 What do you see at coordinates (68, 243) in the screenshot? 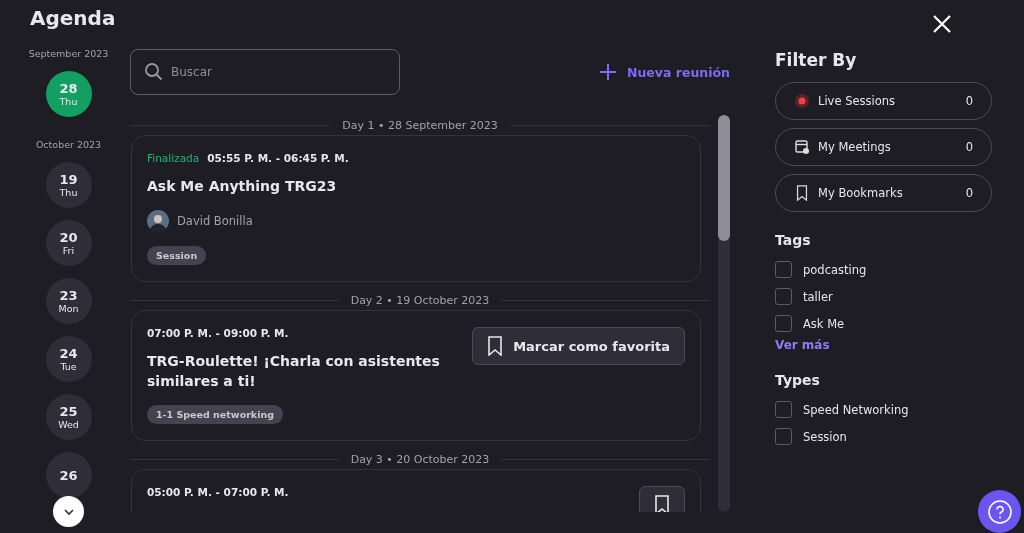
I see `date-button: 20 Fri` at bounding box center [68, 243].